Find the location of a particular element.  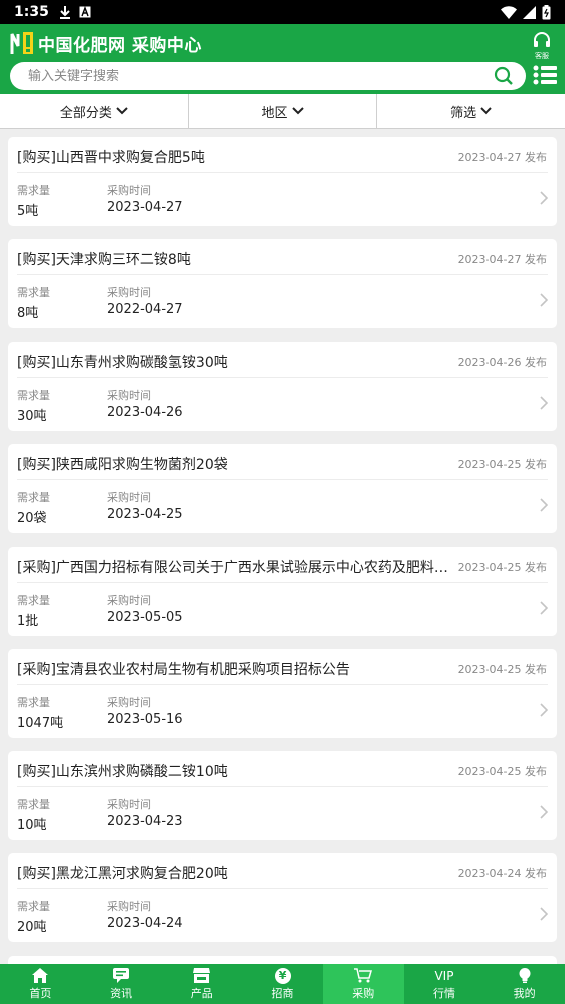

item-date: 2023-04-24 发布 is located at coordinates (502, 873).